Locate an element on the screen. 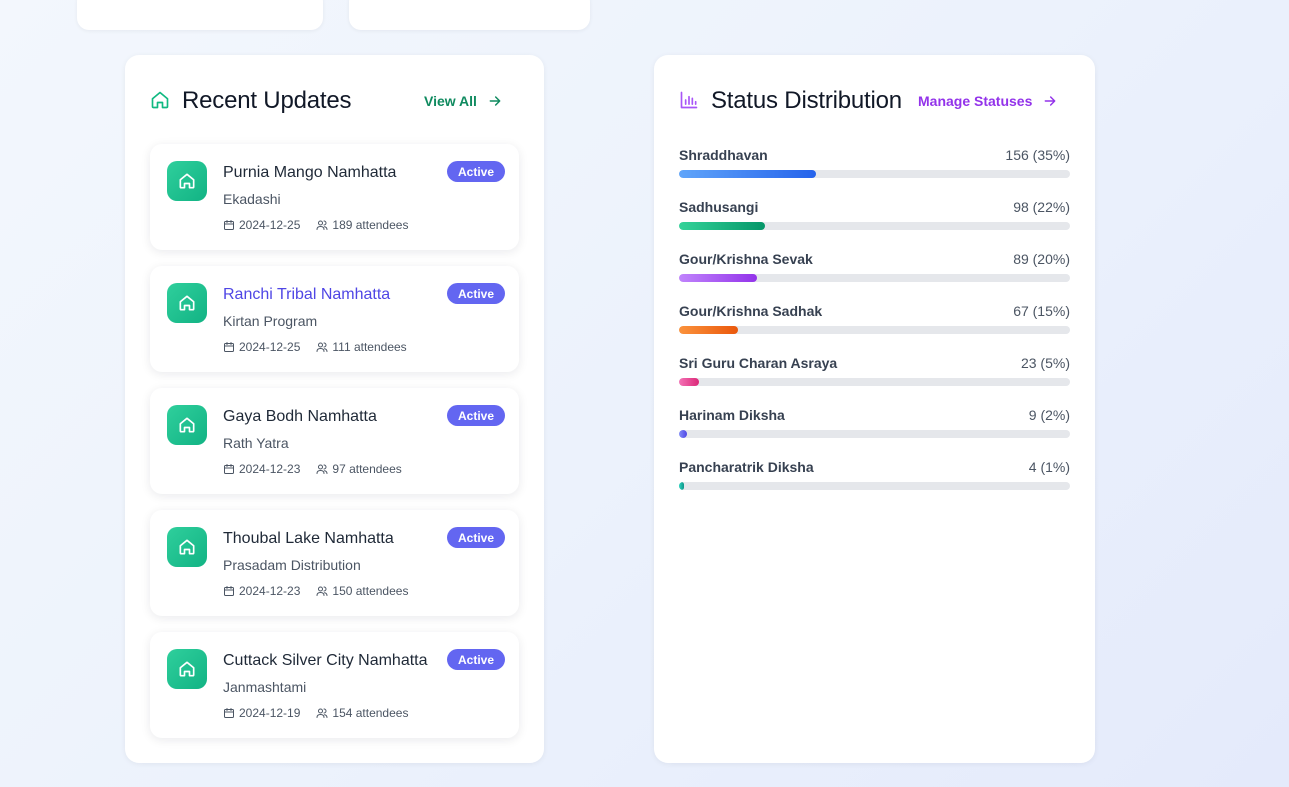 The height and width of the screenshot is (787, 1289). update-event: Prasadam Distribution is located at coordinates (292, 565).